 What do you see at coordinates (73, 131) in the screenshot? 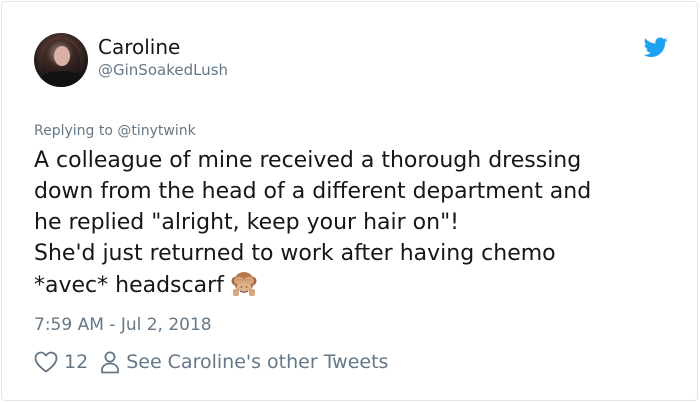
I see `reply-prefix: Replying to` at bounding box center [73, 131].